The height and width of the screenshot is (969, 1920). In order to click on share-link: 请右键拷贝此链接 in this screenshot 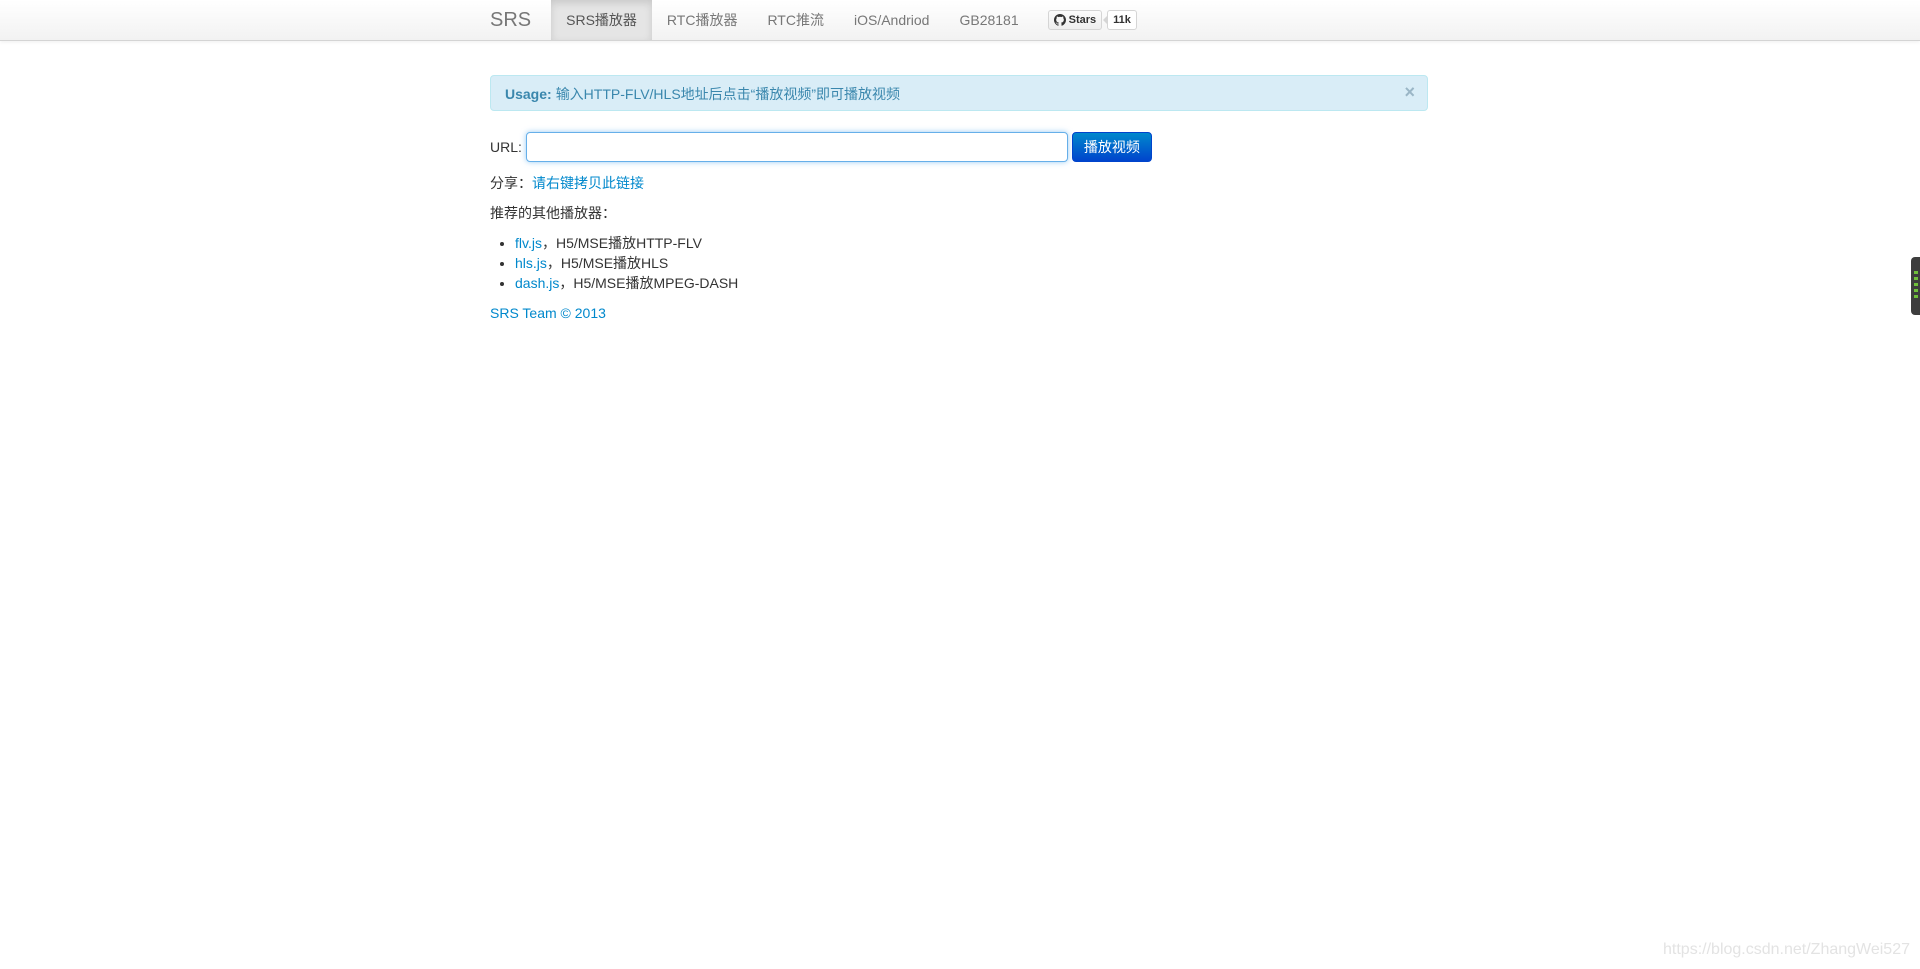, I will do `click(588, 183)`.